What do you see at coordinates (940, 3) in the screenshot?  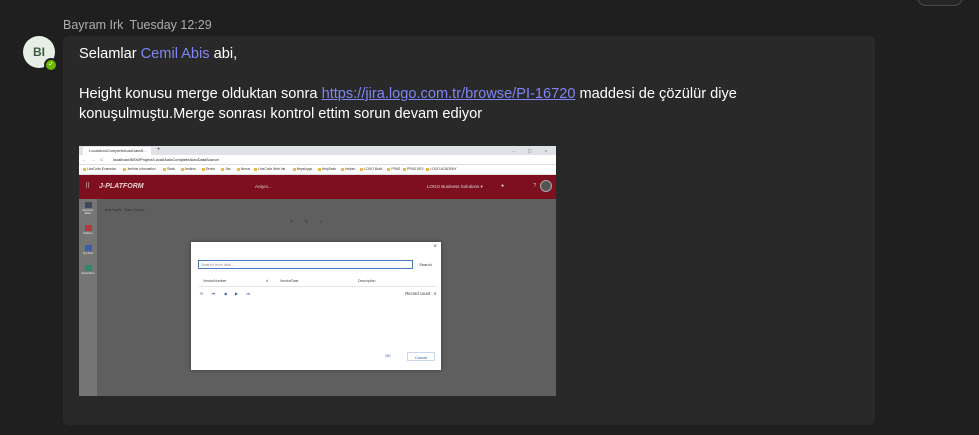 I see `top-more-button` at bounding box center [940, 3].